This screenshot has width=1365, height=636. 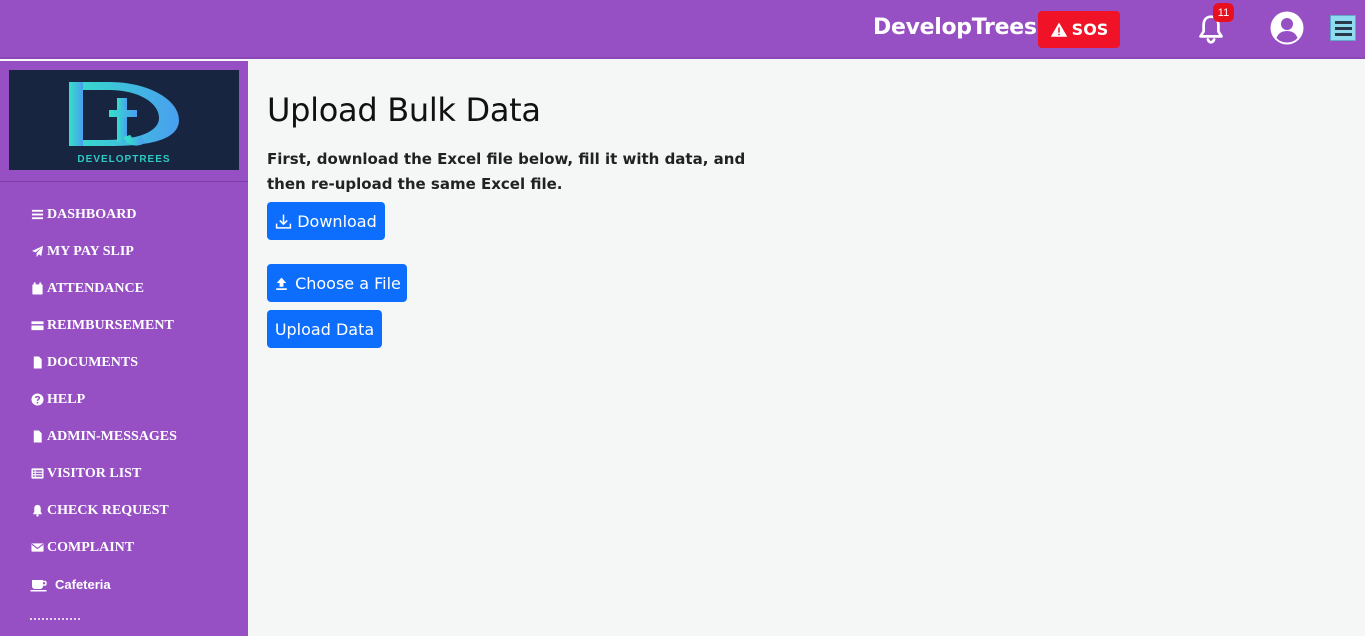 I want to click on sidebar-item-help: HELP, so click(x=103, y=399).